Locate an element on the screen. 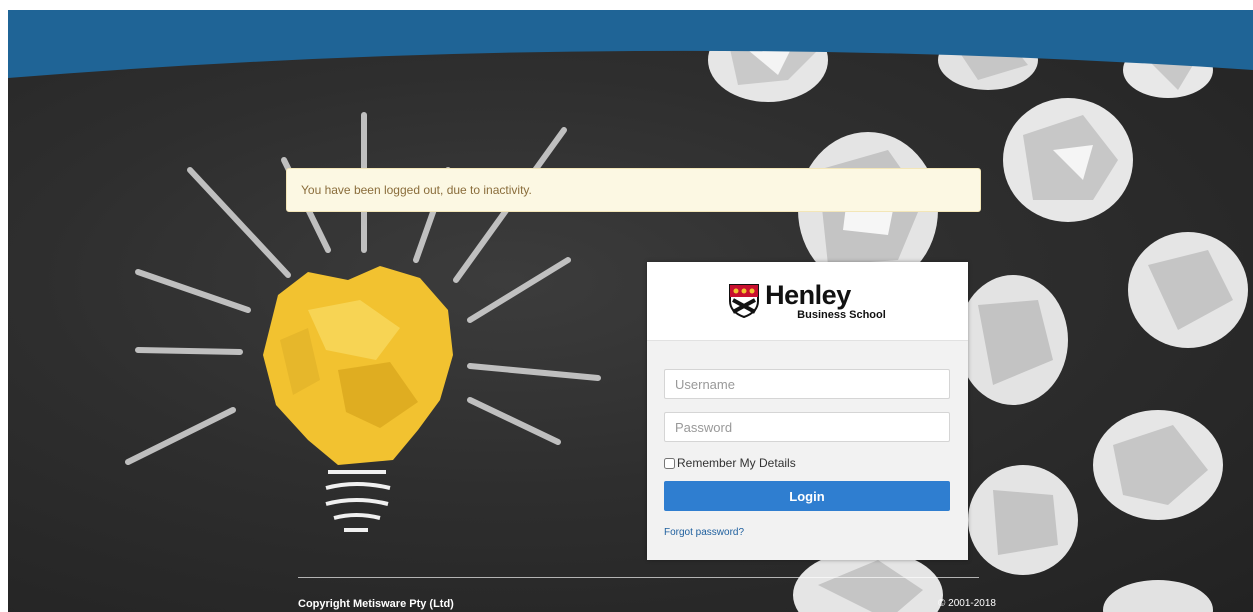  username-input is located at coordinates (807, 384).